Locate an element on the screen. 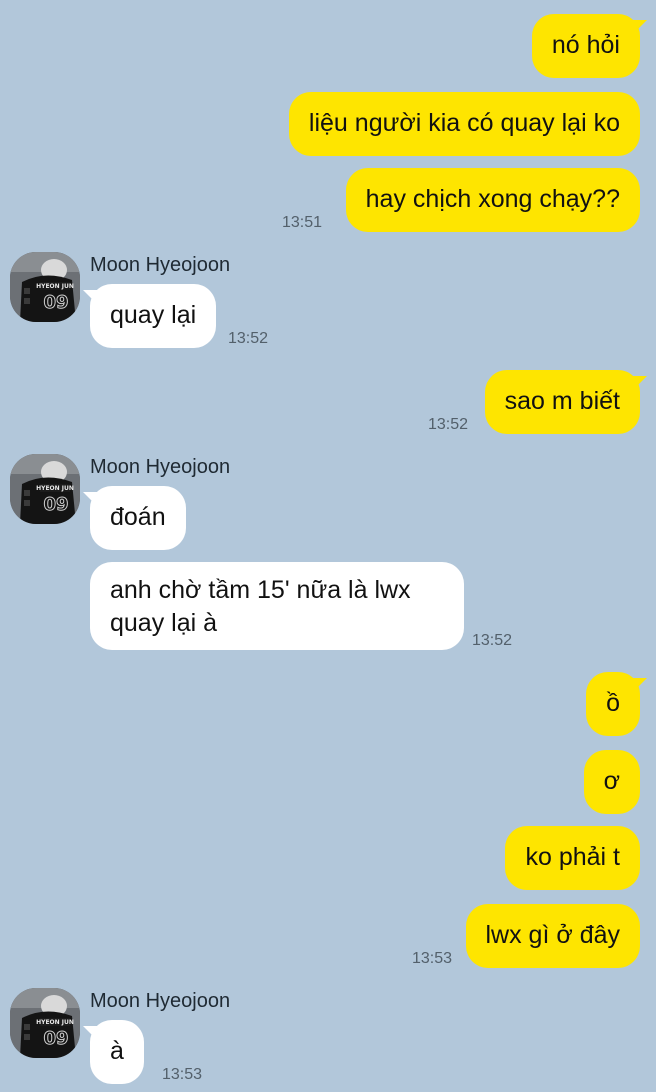 The width and height of the screenshot is (656, 1092). outgoing-message-bubble: ơ is located at coordinates (611, 782).